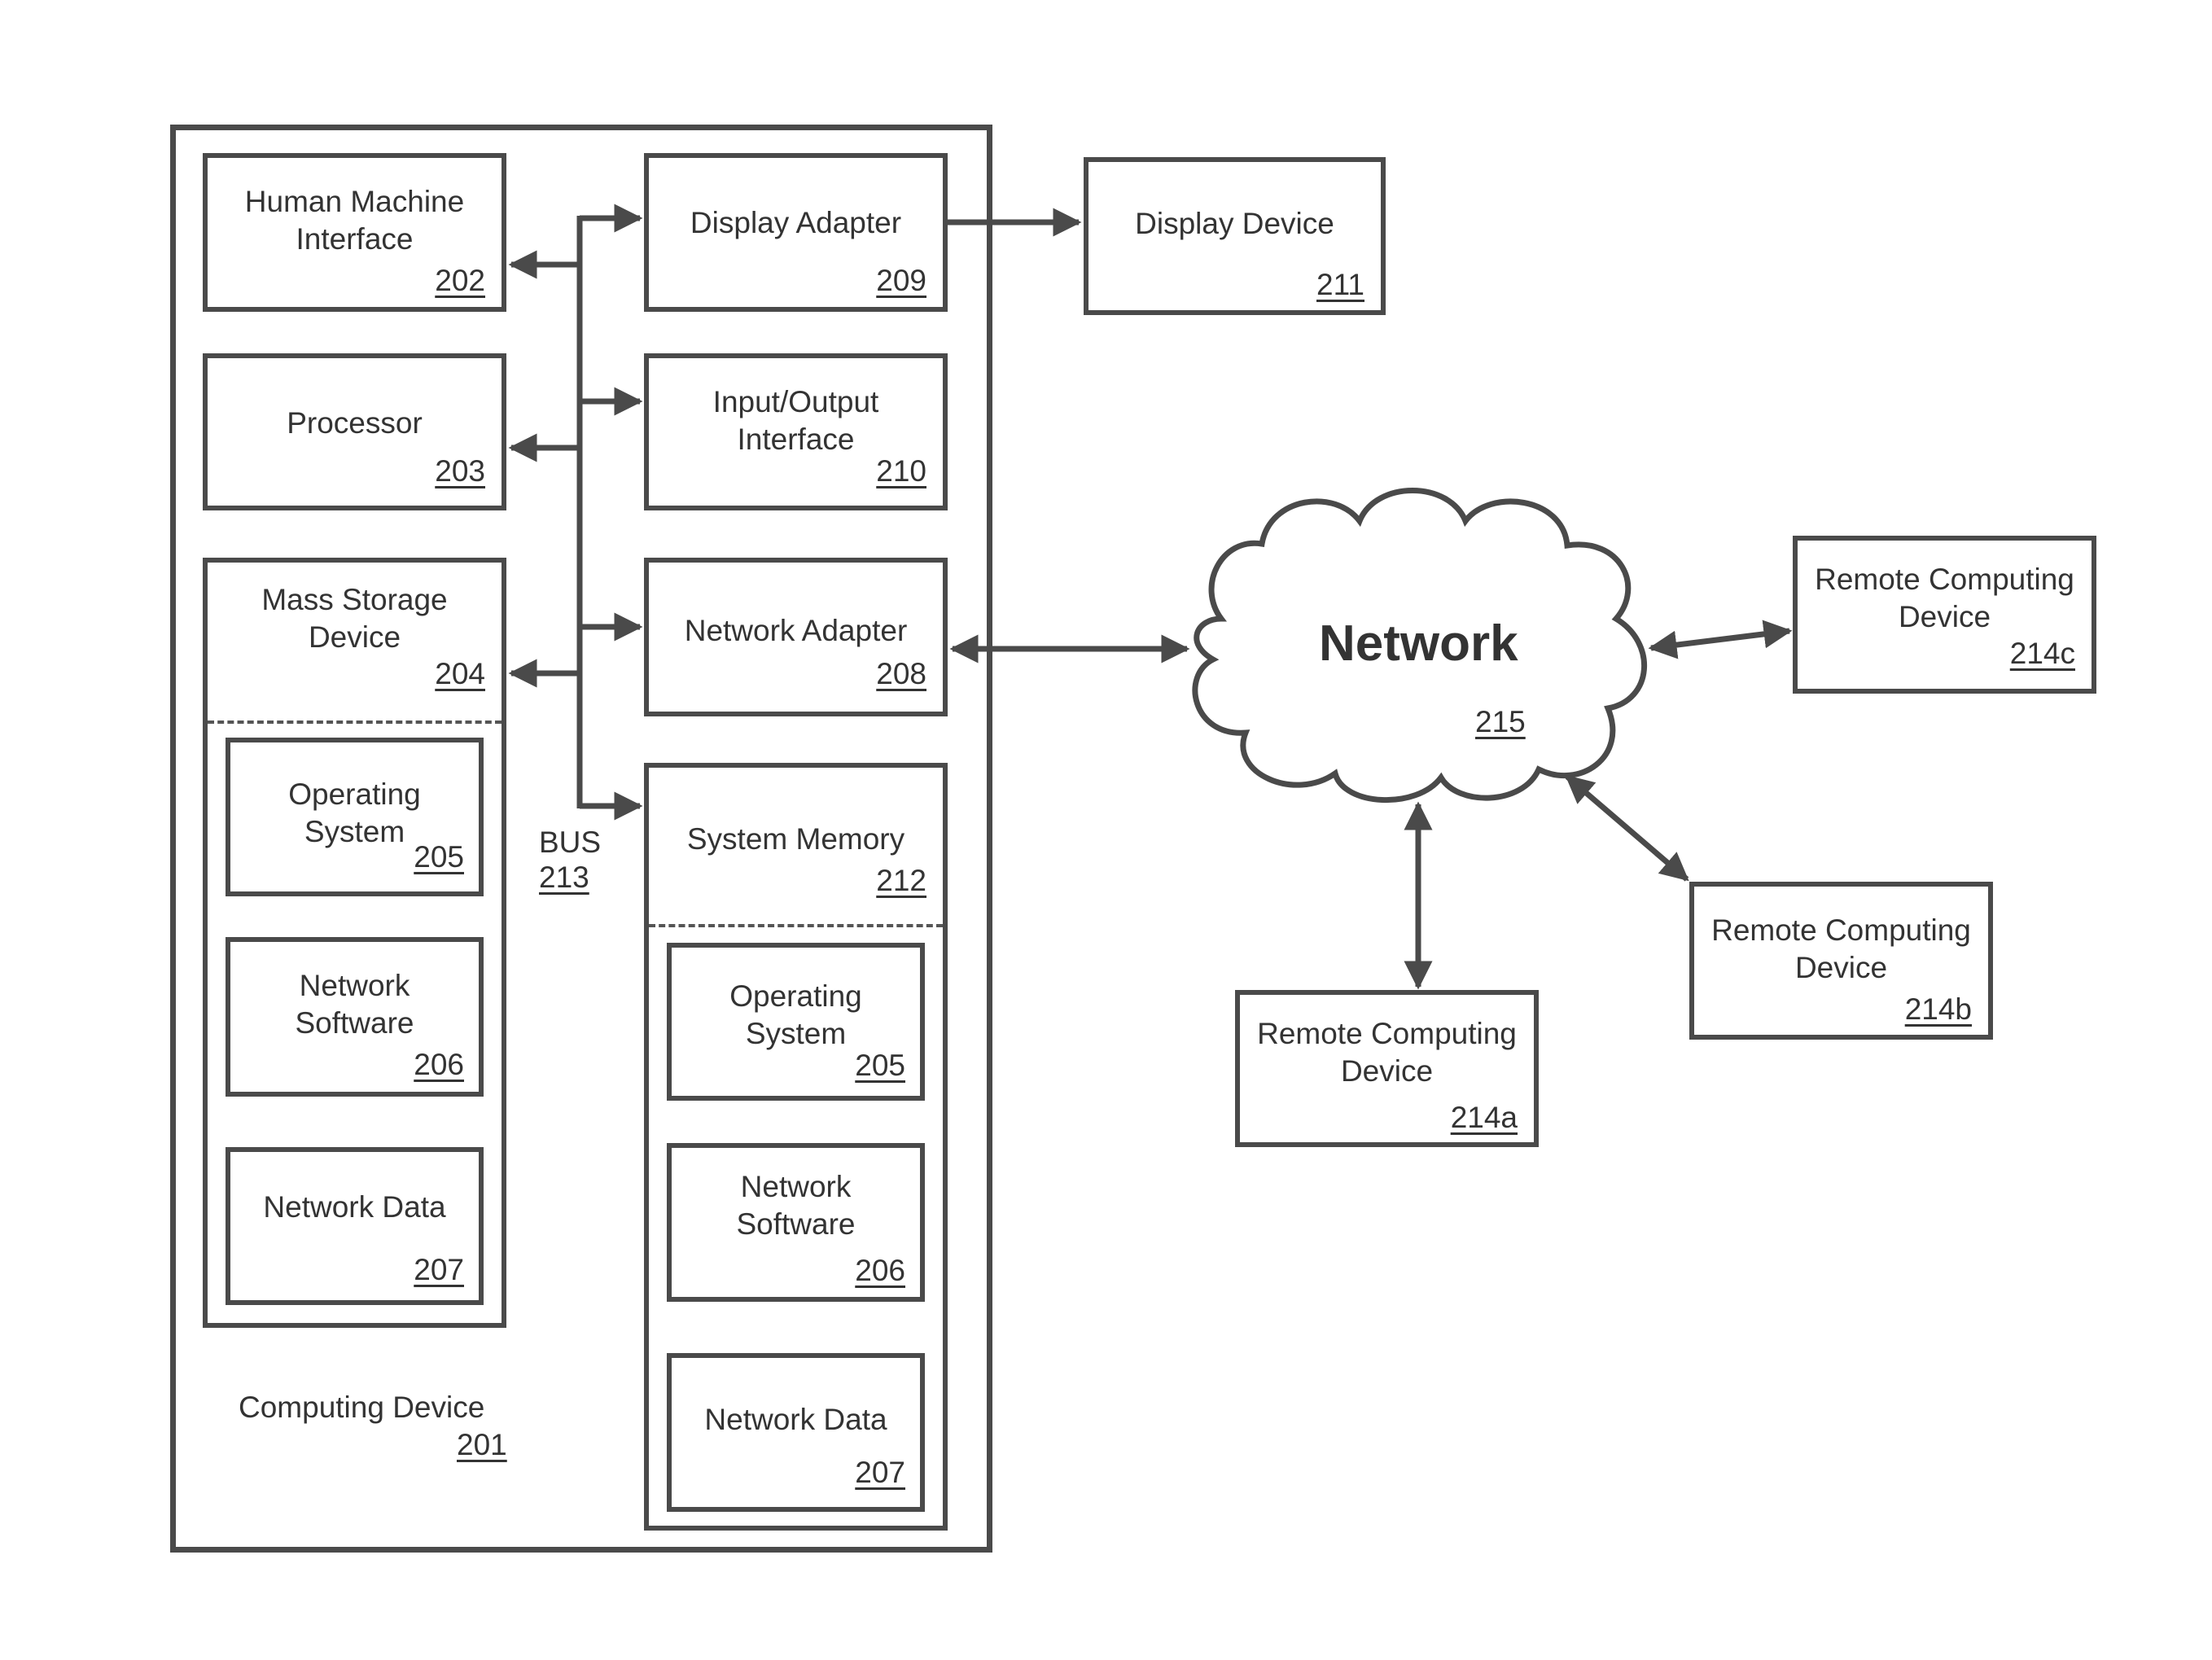 The width and height of the screenshot is (2212, 1660). What do you see at coordinates (1944, 579) in the screenshot?
I see `remote-214c-label-1: Remote Computing` at bounding box center [1944, 579].